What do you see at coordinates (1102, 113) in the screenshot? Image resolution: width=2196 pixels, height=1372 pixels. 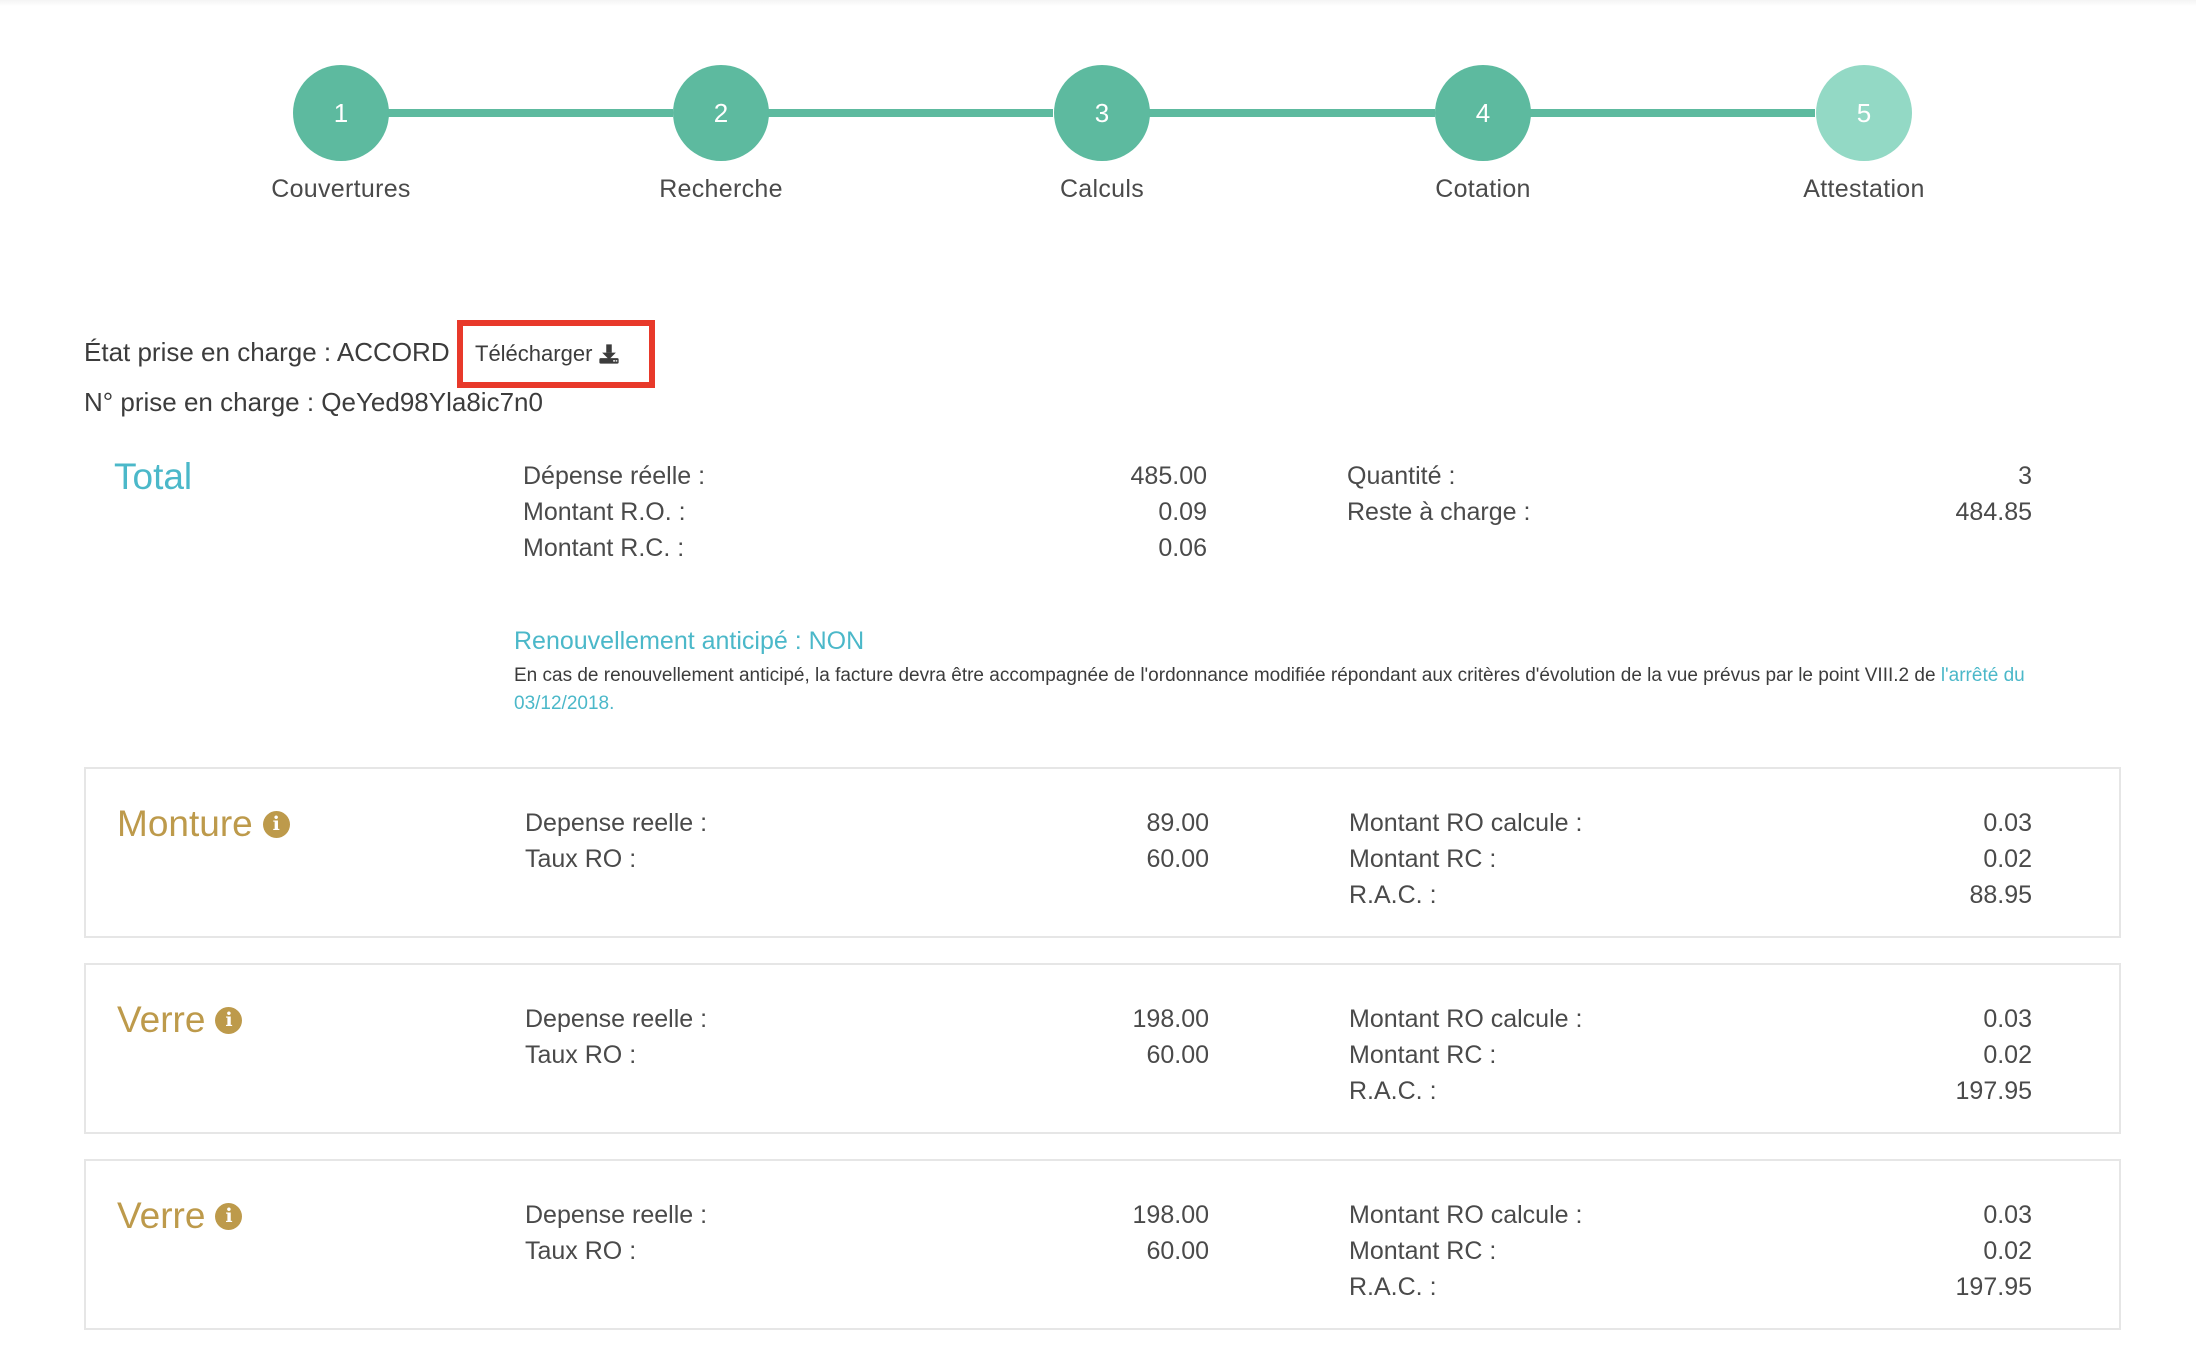 I see `step-circle: 3` at bounding box center [1102, 113].